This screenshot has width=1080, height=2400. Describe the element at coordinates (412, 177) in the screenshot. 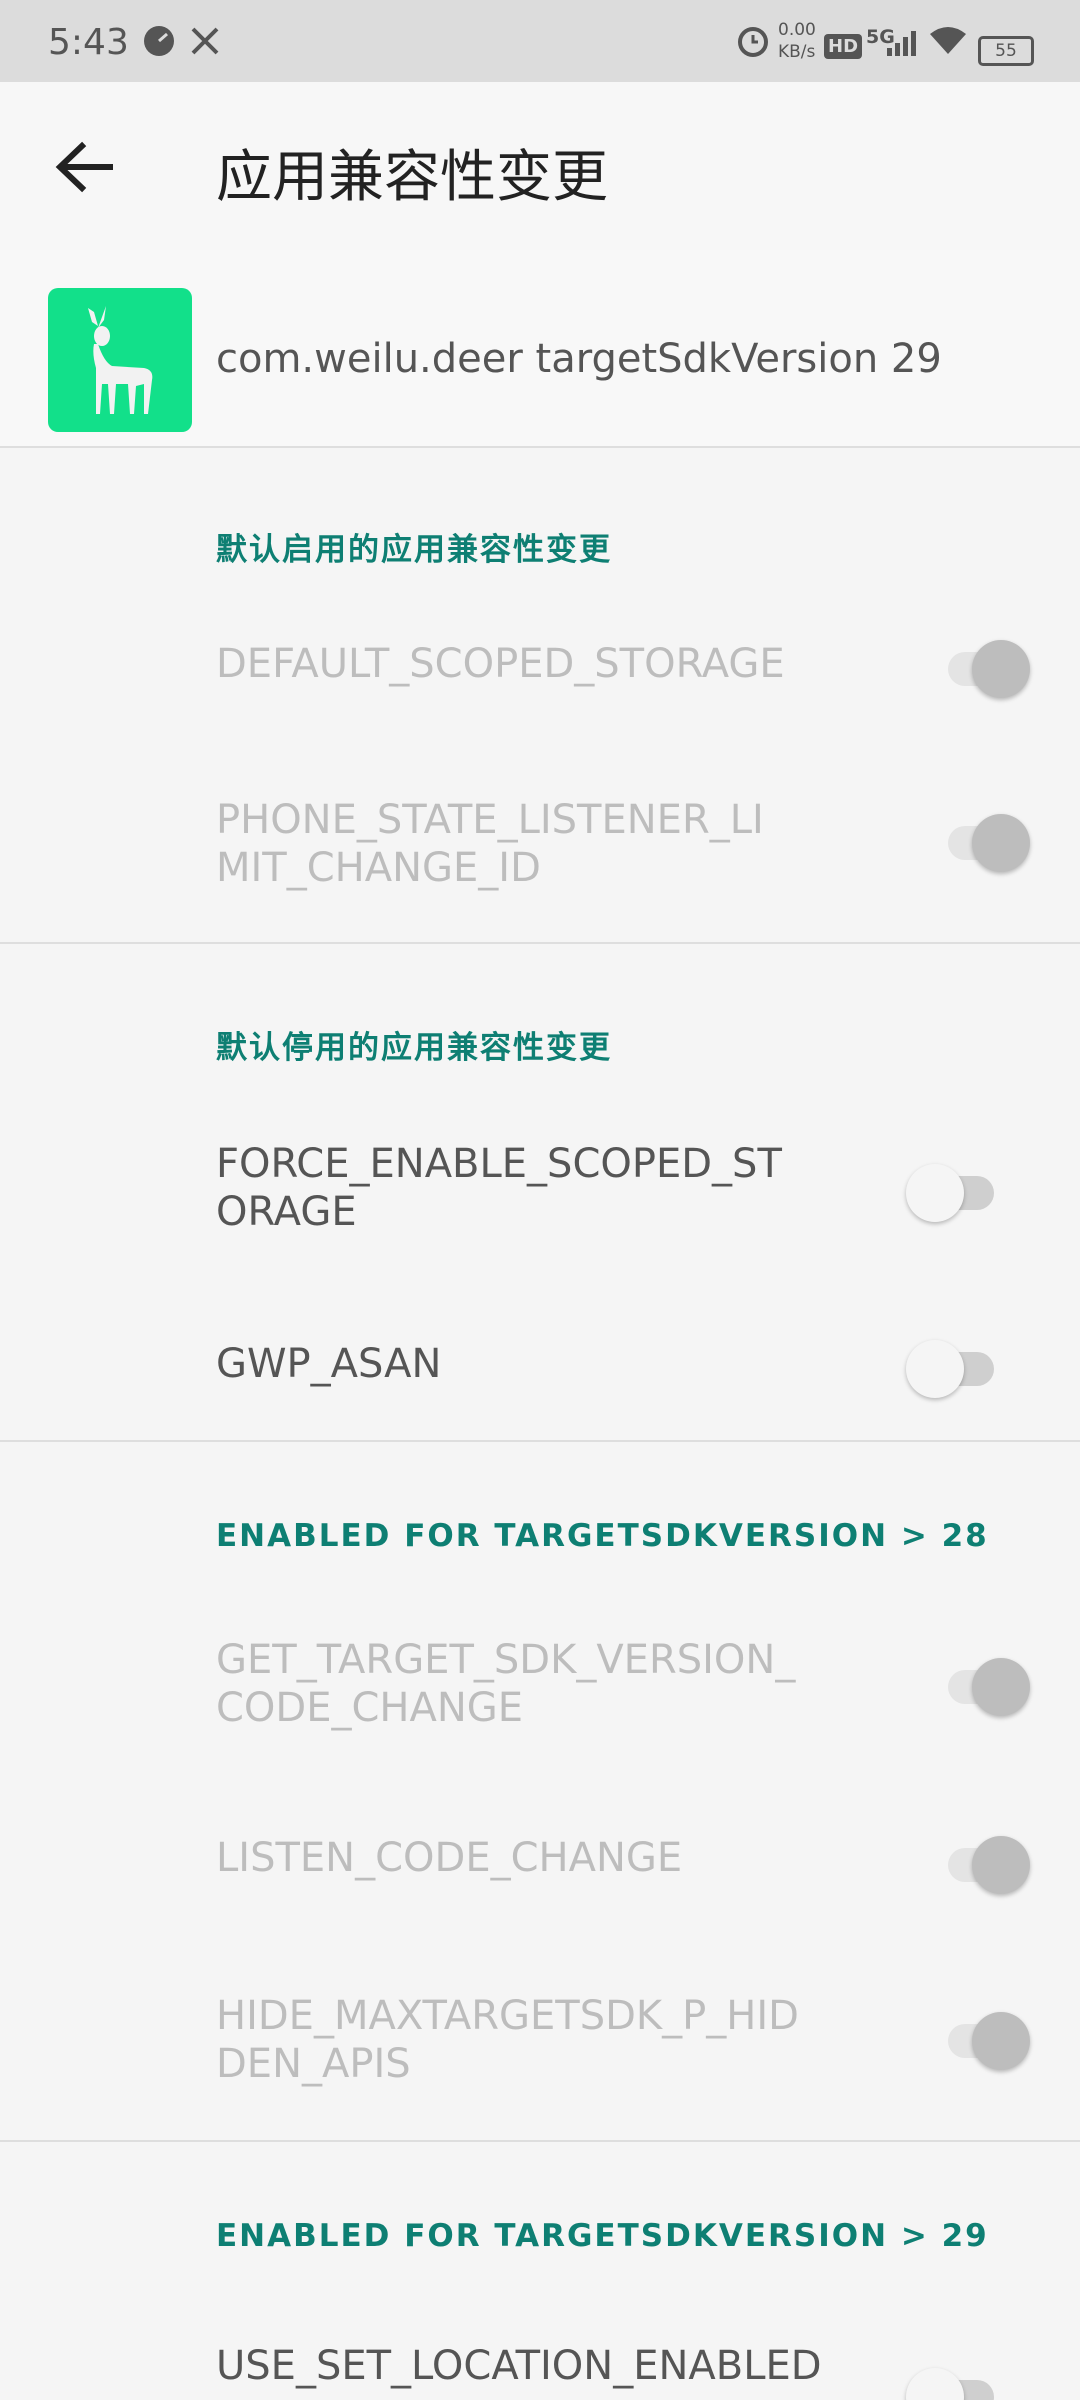

I see `page-title: 应用兼容性变更` at that location.